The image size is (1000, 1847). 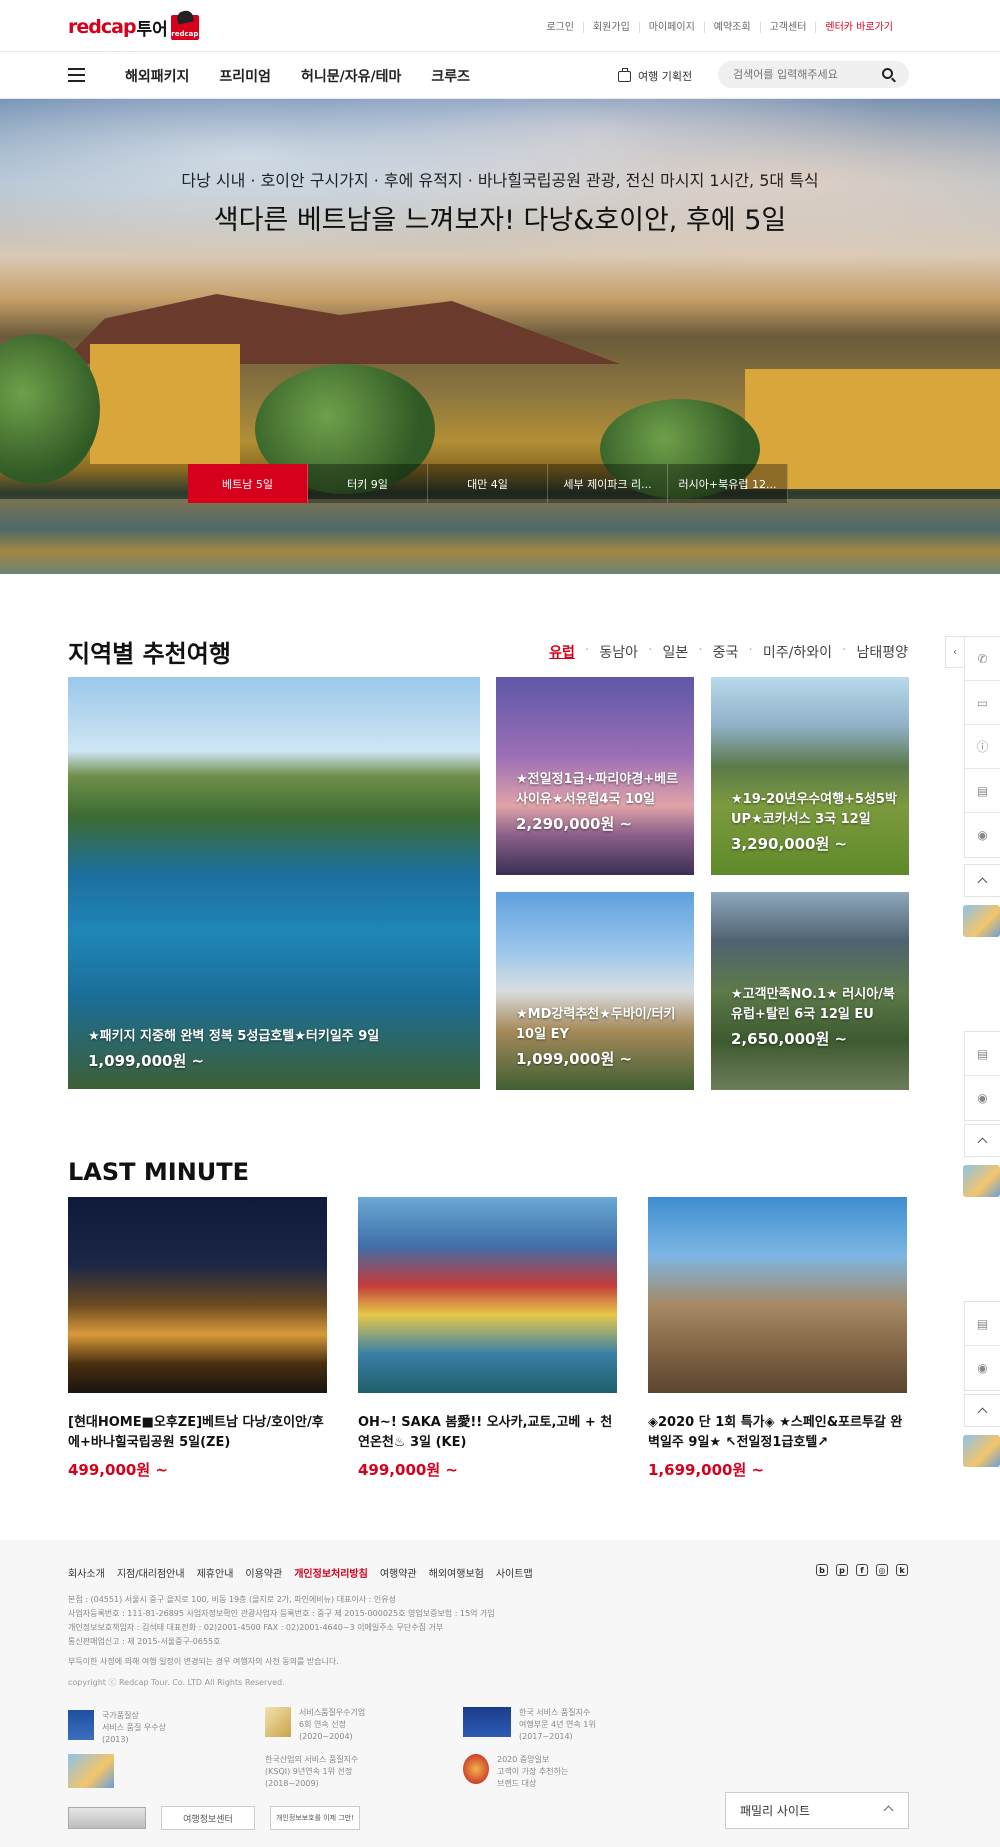 What do you see at coordinates (248, 483) in the screenshot?
I see `hero-tab-vietnam: 베트남 5일` at bounding box center [248, 483].